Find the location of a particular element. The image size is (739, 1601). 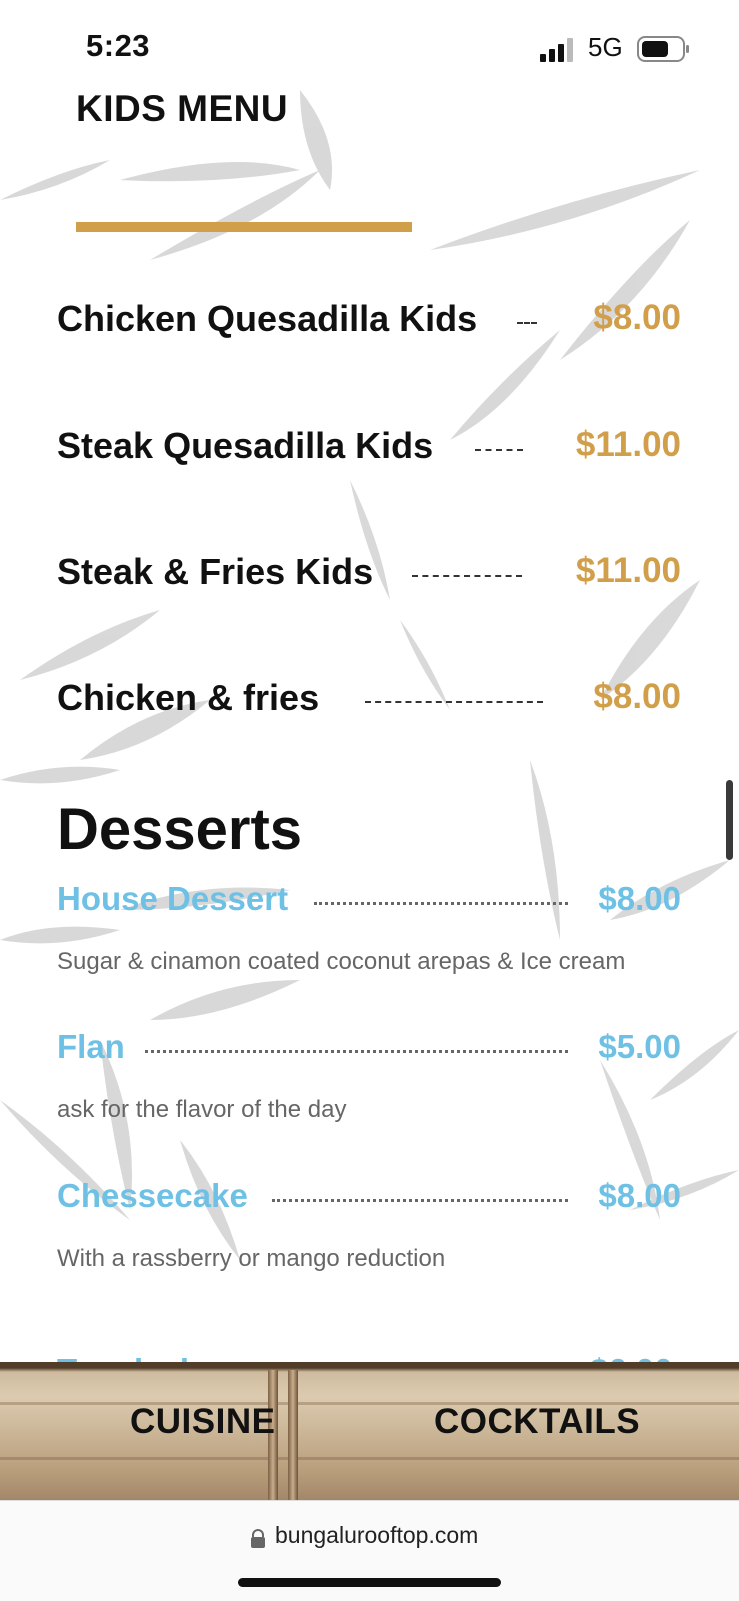

dessert-description: ask for the flavor of the day is located at coordinates (202, 1109).